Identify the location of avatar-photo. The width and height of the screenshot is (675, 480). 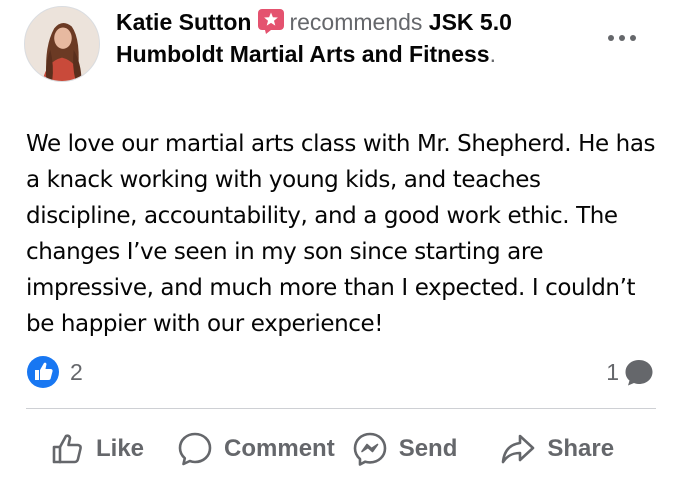
(62, 44).